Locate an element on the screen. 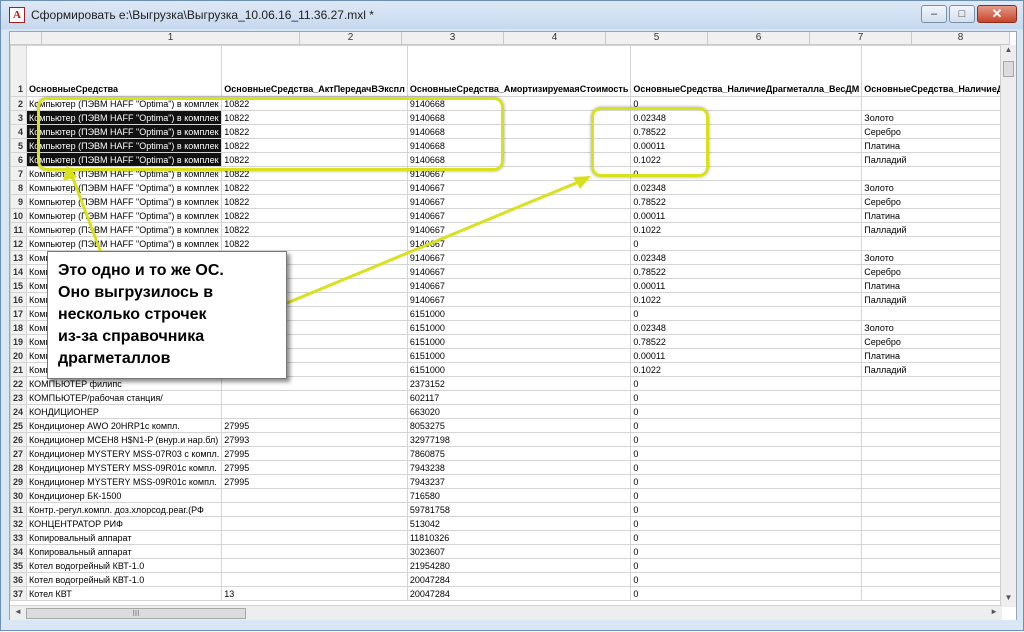  row-number: 30 is located at coordinates (19, 495).